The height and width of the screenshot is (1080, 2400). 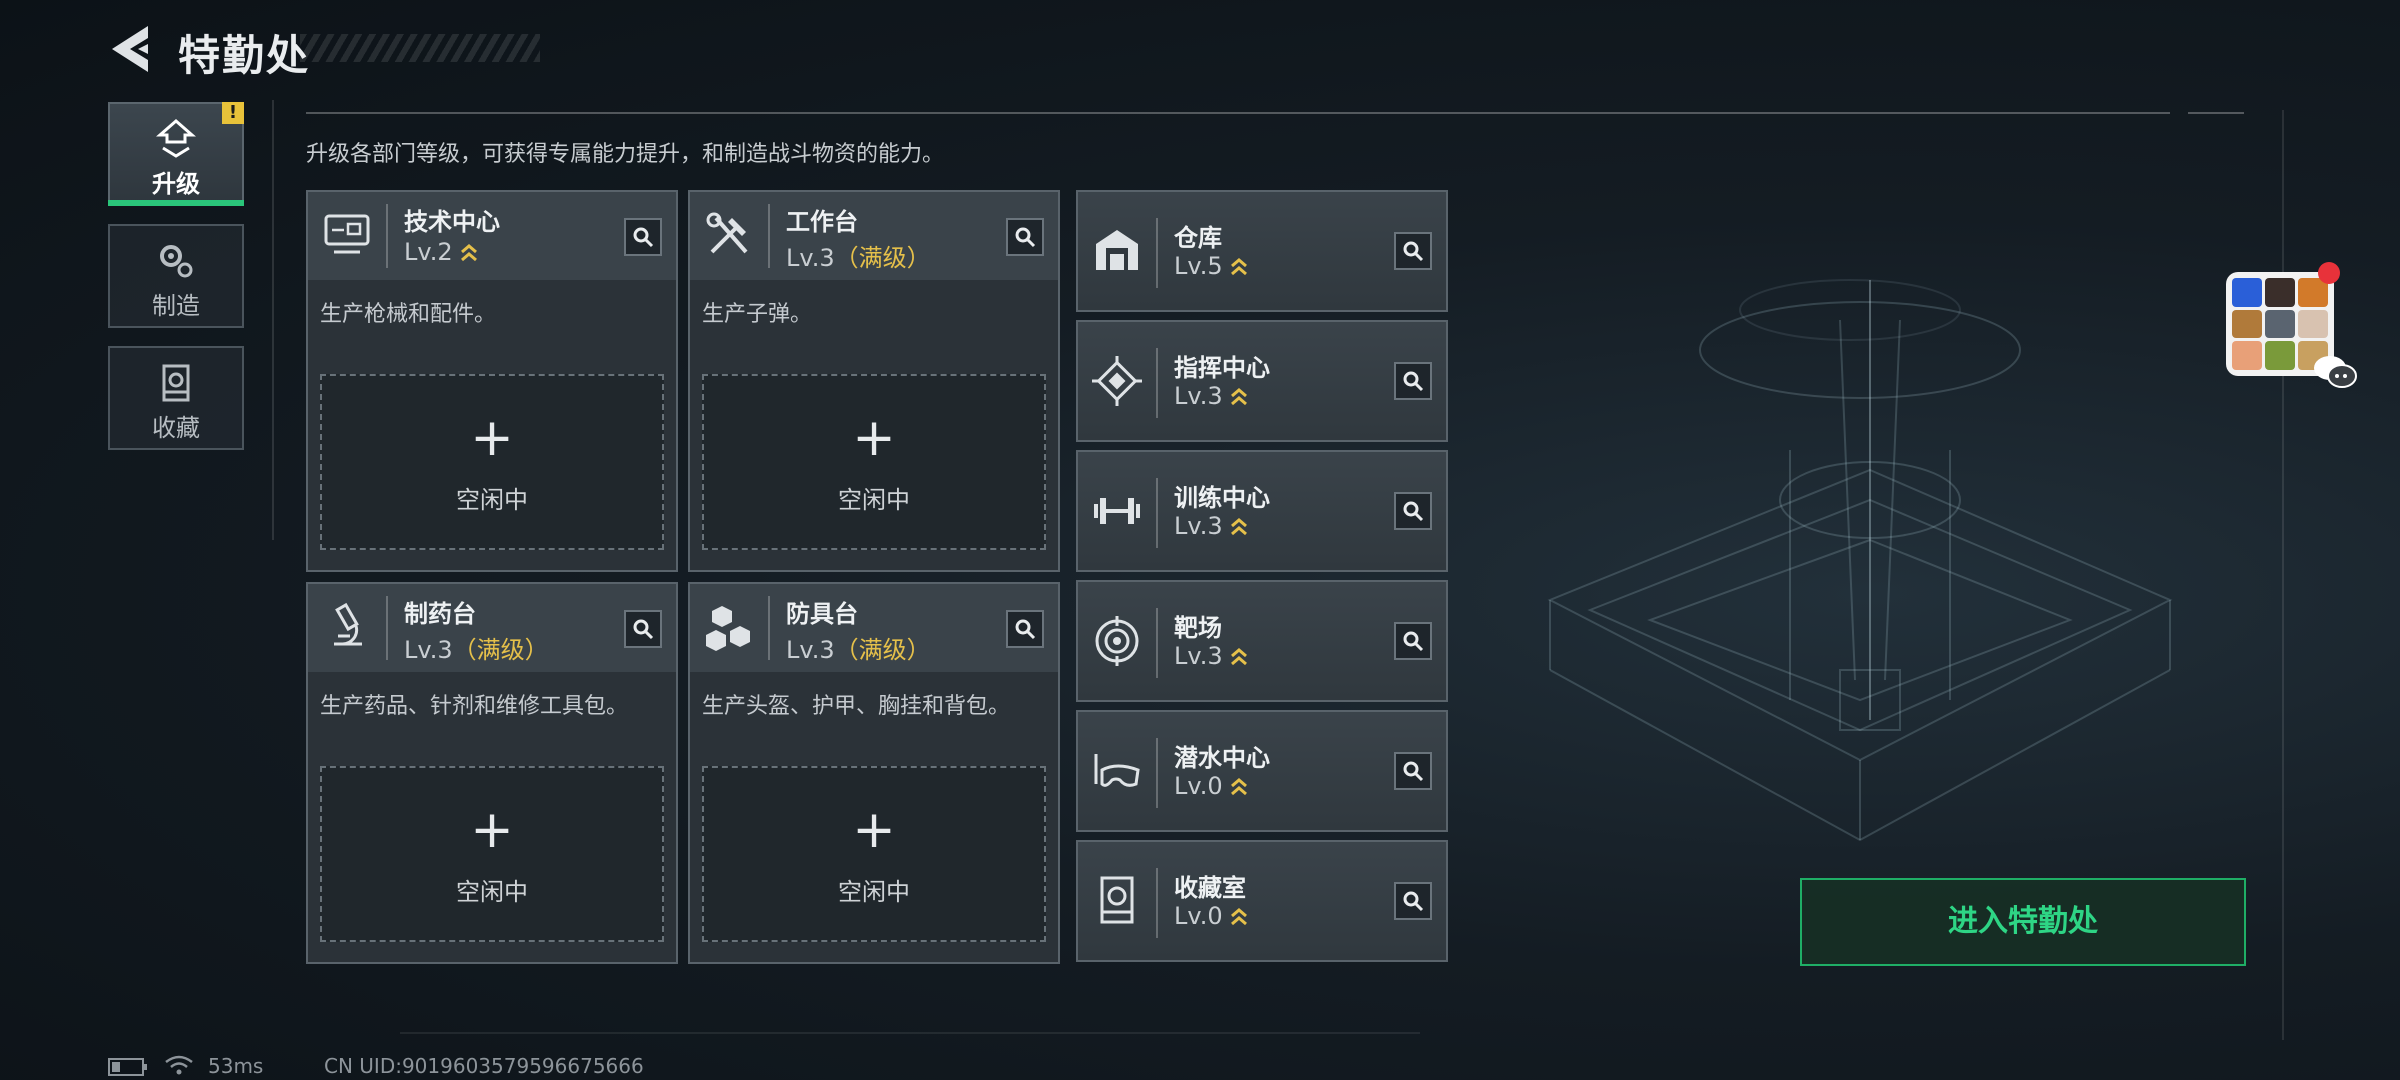 What do you see at coordinates (2023, 922) in the screenshot?
I see `enter-special-ops-button: 进入特勤处` at bounding box center [2023, 922].